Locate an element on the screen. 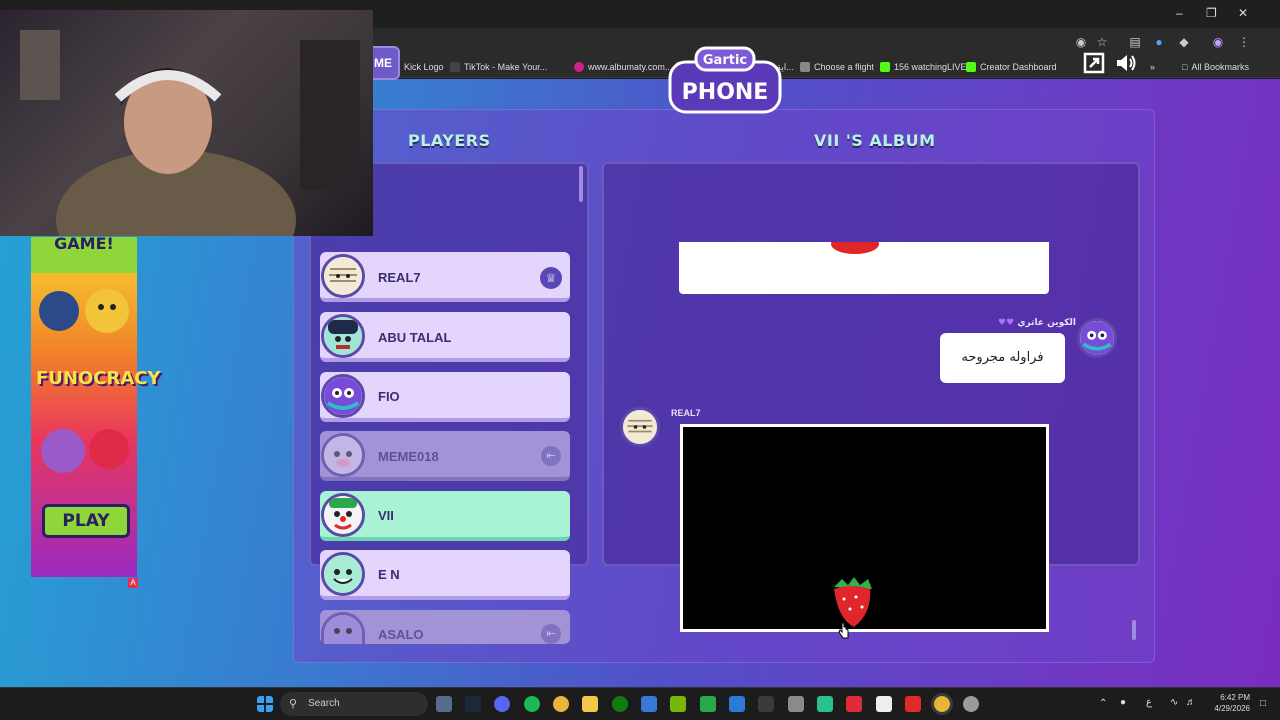 The height and width of the screenshot is (720, 1280). play-app-icon is located at coordinates (708, 704).